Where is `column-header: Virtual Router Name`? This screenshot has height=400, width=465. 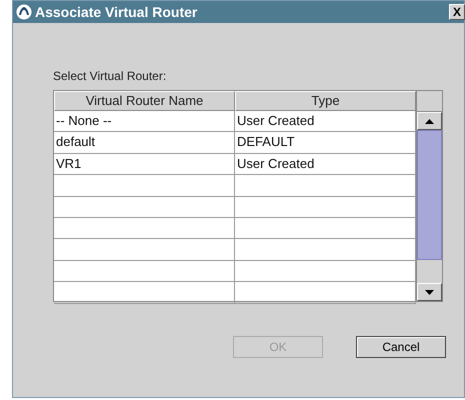 column-header: Virtual Router Name is located at coordinates (144, 101).